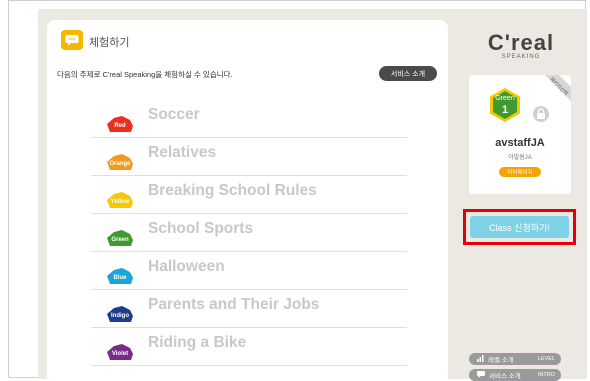 The width and height of the screenshot is (590, 381). I want to click on orange-level-badge-icon: Orange, so click(120, 162).